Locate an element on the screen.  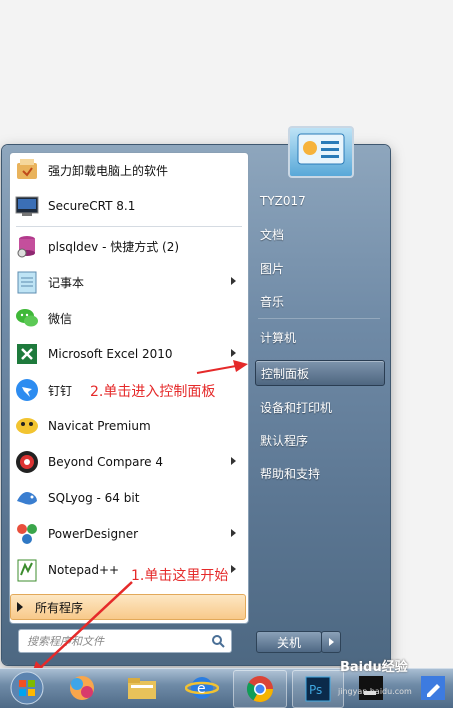
pencil-icon is located at coordinates (433, 688).